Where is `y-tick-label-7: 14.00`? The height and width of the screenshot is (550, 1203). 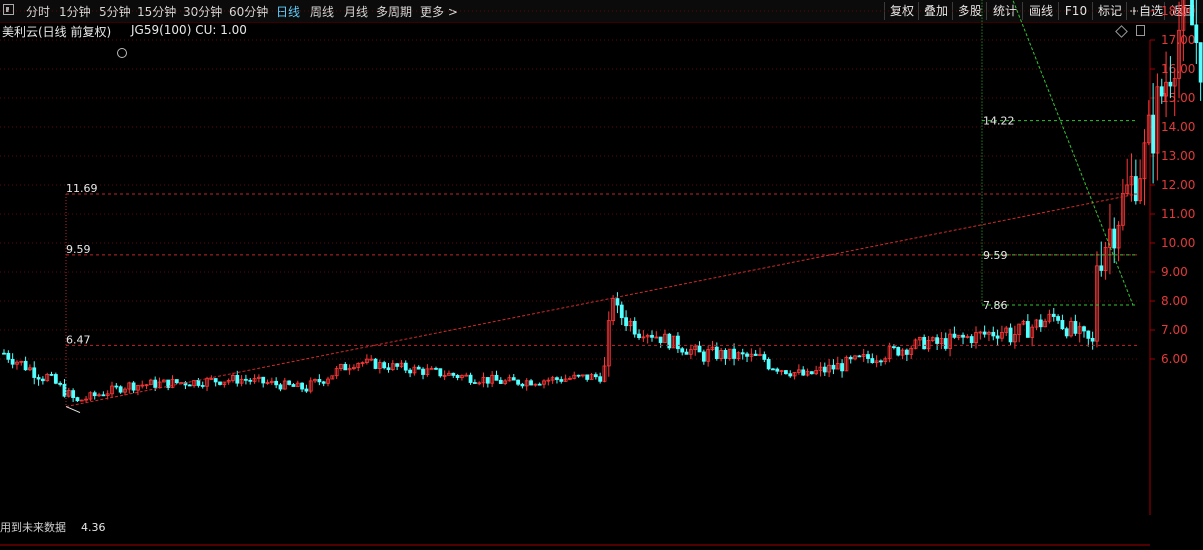 y-tick-label-7: 14.00 is located at coordinates (1178, 127).